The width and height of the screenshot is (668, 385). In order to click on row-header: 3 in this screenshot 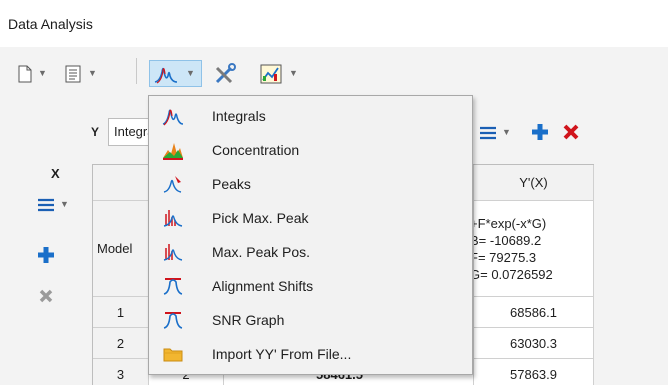, I will do `click(121, 372)`.